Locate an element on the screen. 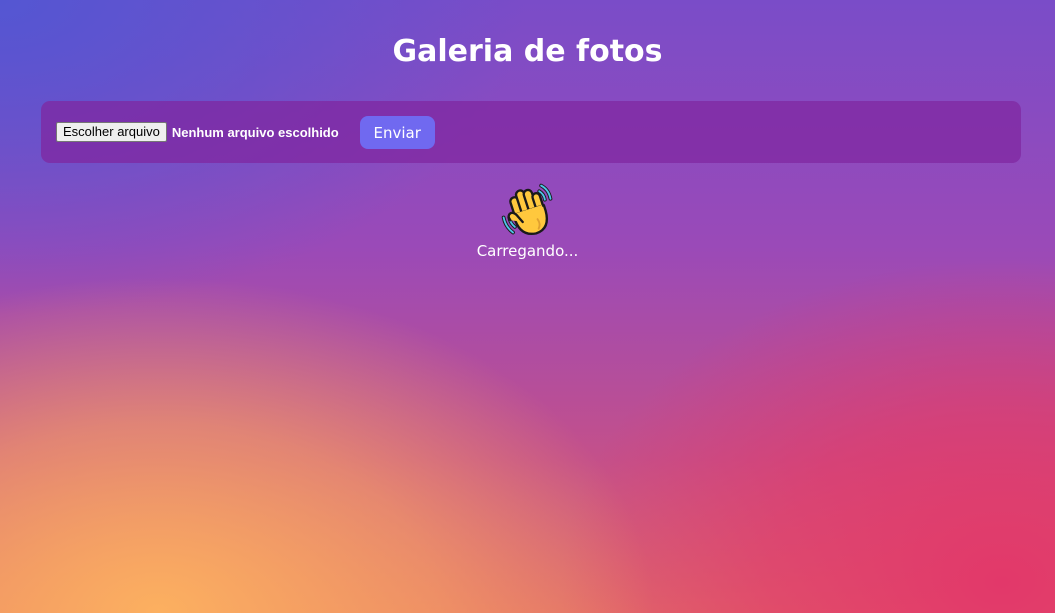  file-status-text: Nenhum arquivo escolhido is located at coordinates (255, 132).